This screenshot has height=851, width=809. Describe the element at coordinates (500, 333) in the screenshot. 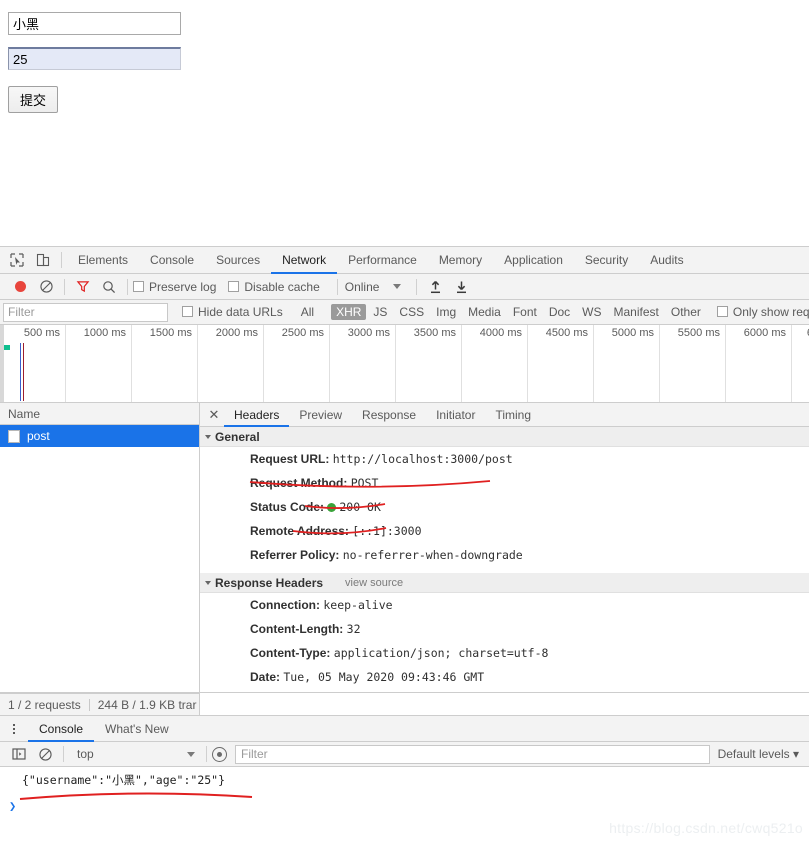

I see `timeline-tick-label: 4000 ms` at that location.